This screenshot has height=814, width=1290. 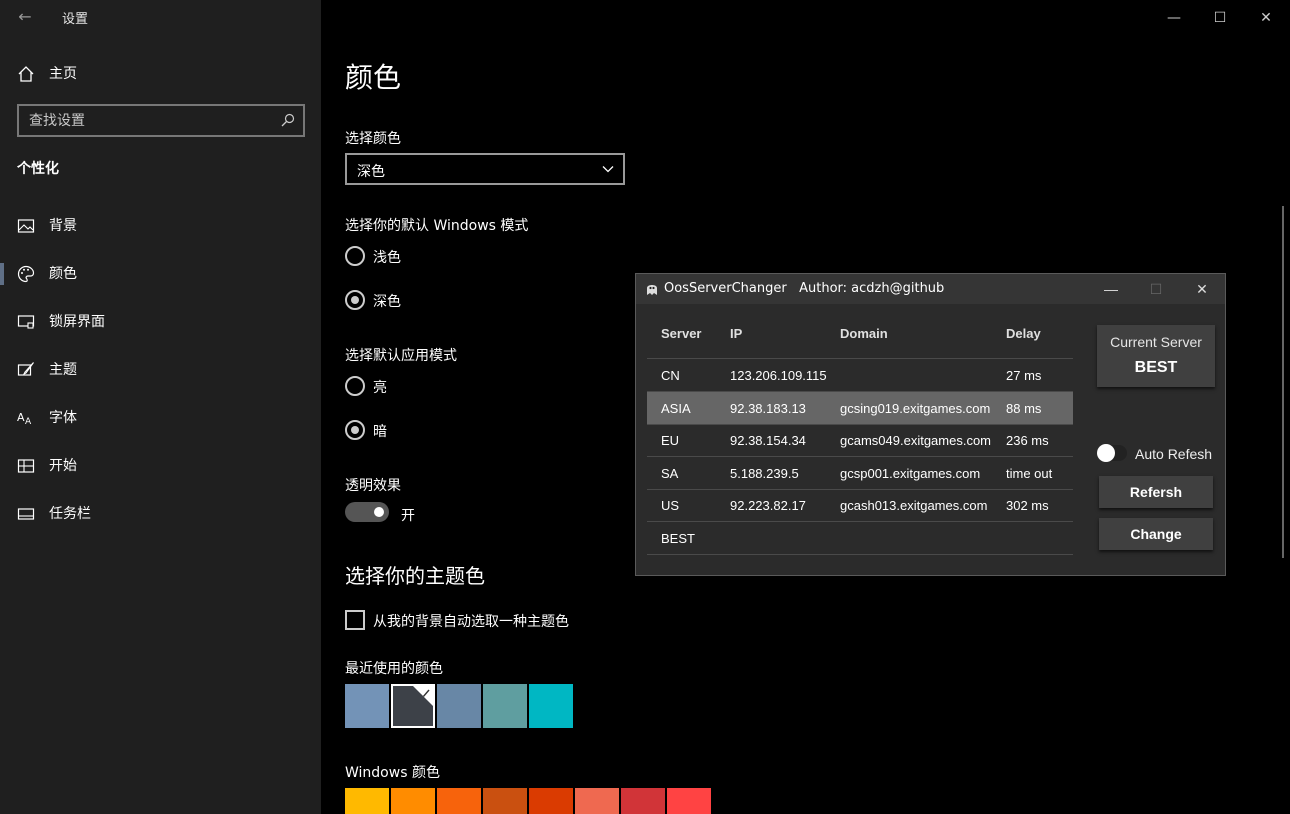 What do you see at coordinates (371, 172) in the screenshot?
I see `dropdown-value: 深色` at bounding box center [371, 172].